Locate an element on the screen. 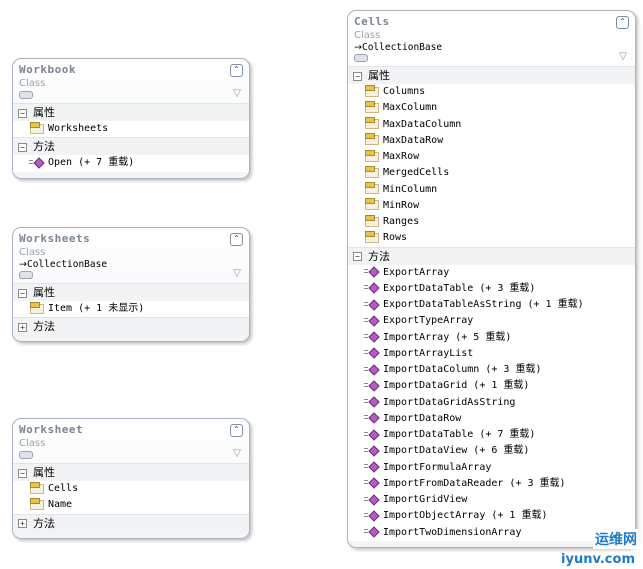 The image size is (643, 569). property-item: MinColumn is located at coordinates (491, 189).